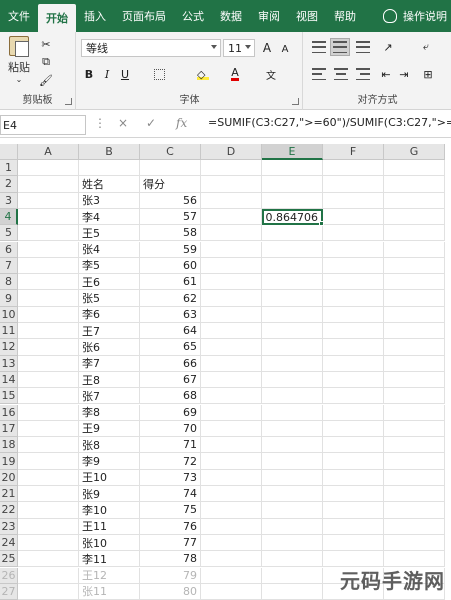  Describe the element at coordinates (48, 184) in the screenshot. I see `cell-a2` at that location.